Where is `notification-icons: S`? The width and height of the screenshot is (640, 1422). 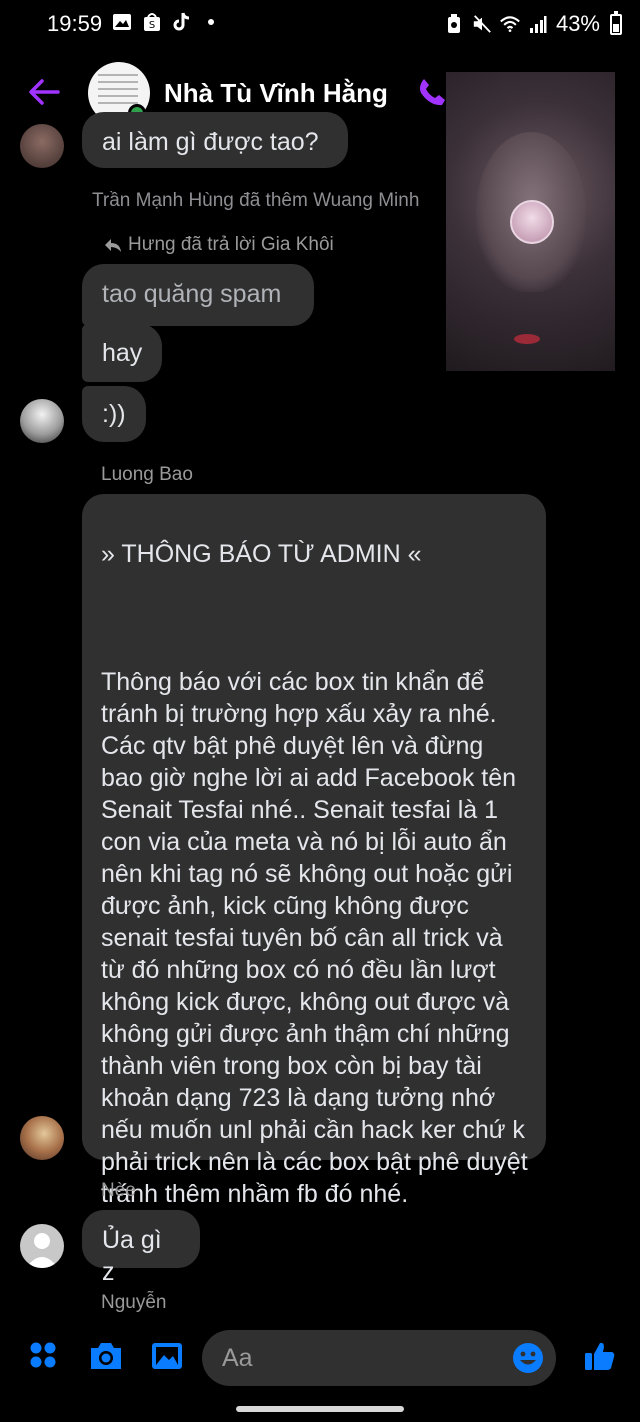 notification-icons: S is located at coordinates (163, 22).